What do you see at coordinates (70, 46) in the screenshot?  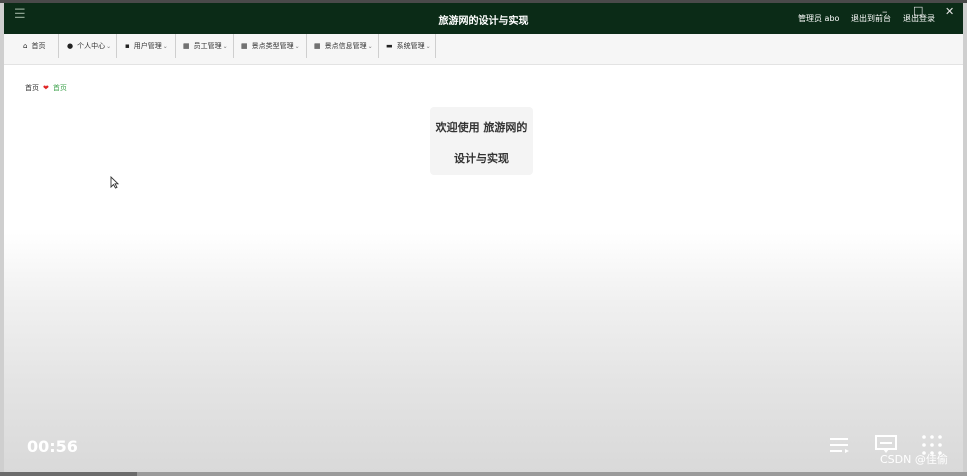 I see `user-icon: ●` at bounding box center [70, 46].